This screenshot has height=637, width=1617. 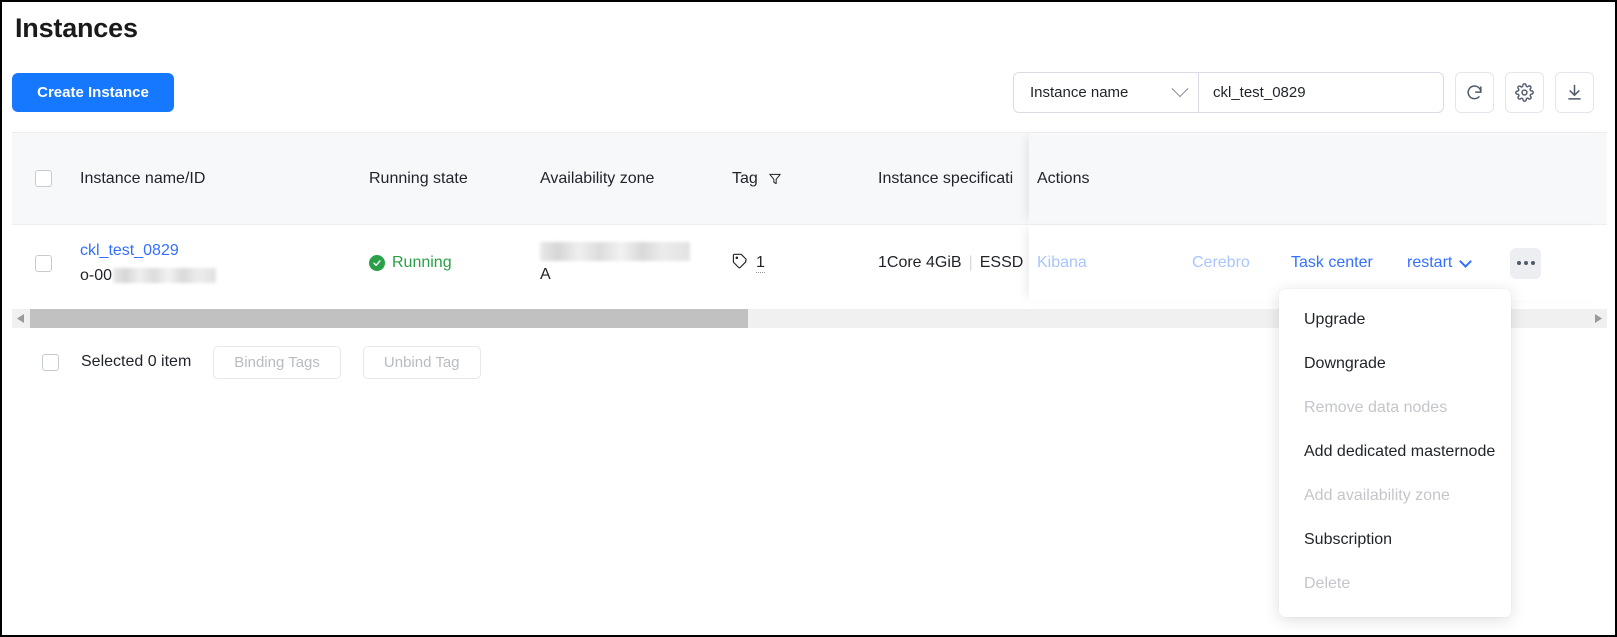 I want to click on search-field-select: Instance name, so click(x=1105, y=92).